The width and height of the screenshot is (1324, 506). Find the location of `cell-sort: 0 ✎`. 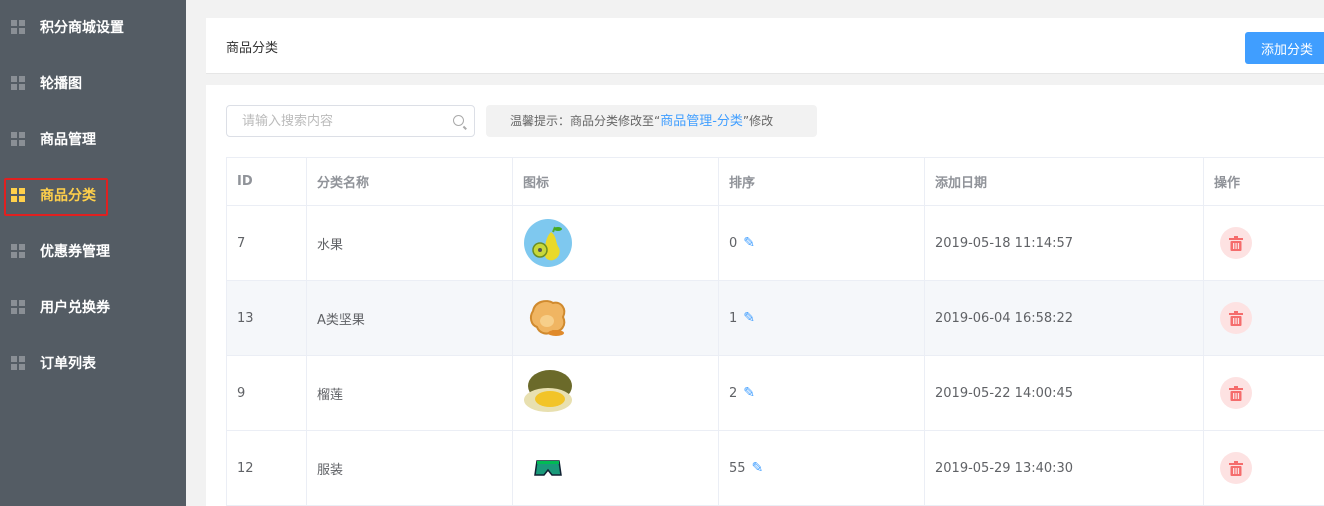

cell-sort: 0 ✎ is located at coordinates (821, 243).